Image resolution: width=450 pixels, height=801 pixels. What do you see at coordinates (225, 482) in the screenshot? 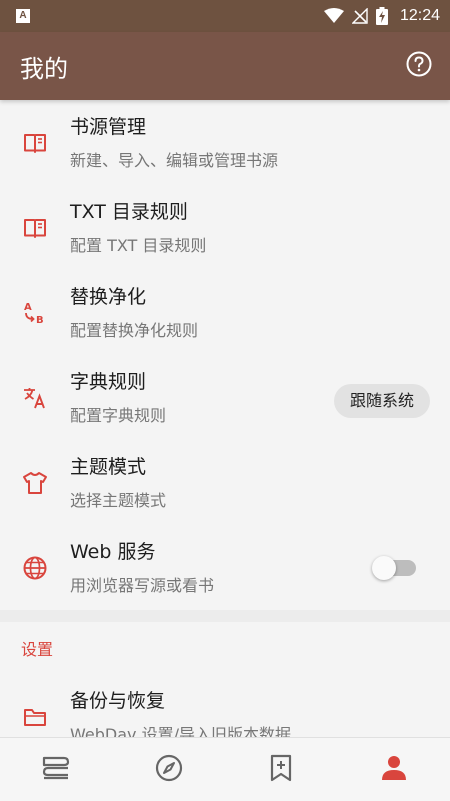
I see `list-item-theme-mode: 主题模式 选择主题模式` at bounding box center [225, 482].